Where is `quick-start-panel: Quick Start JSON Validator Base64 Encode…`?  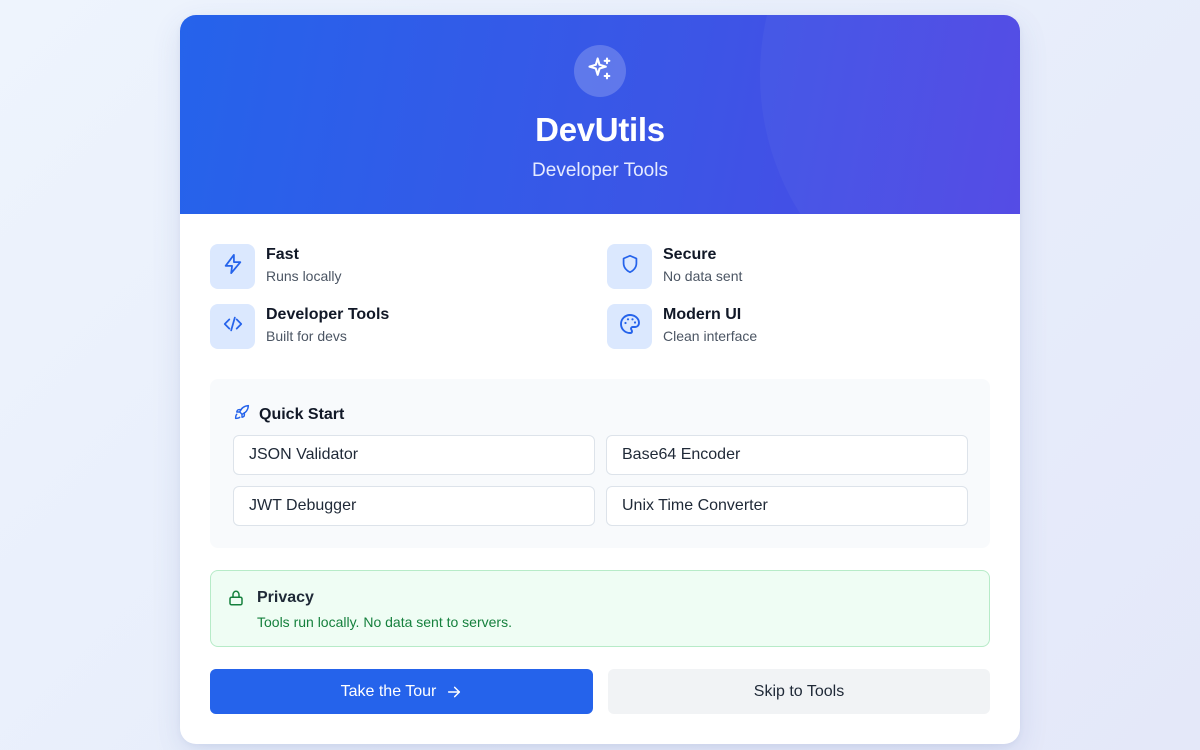
quick-start-panel: Quick Start JSON Validator Base64 Encode… is located at coordinates (600, 463).